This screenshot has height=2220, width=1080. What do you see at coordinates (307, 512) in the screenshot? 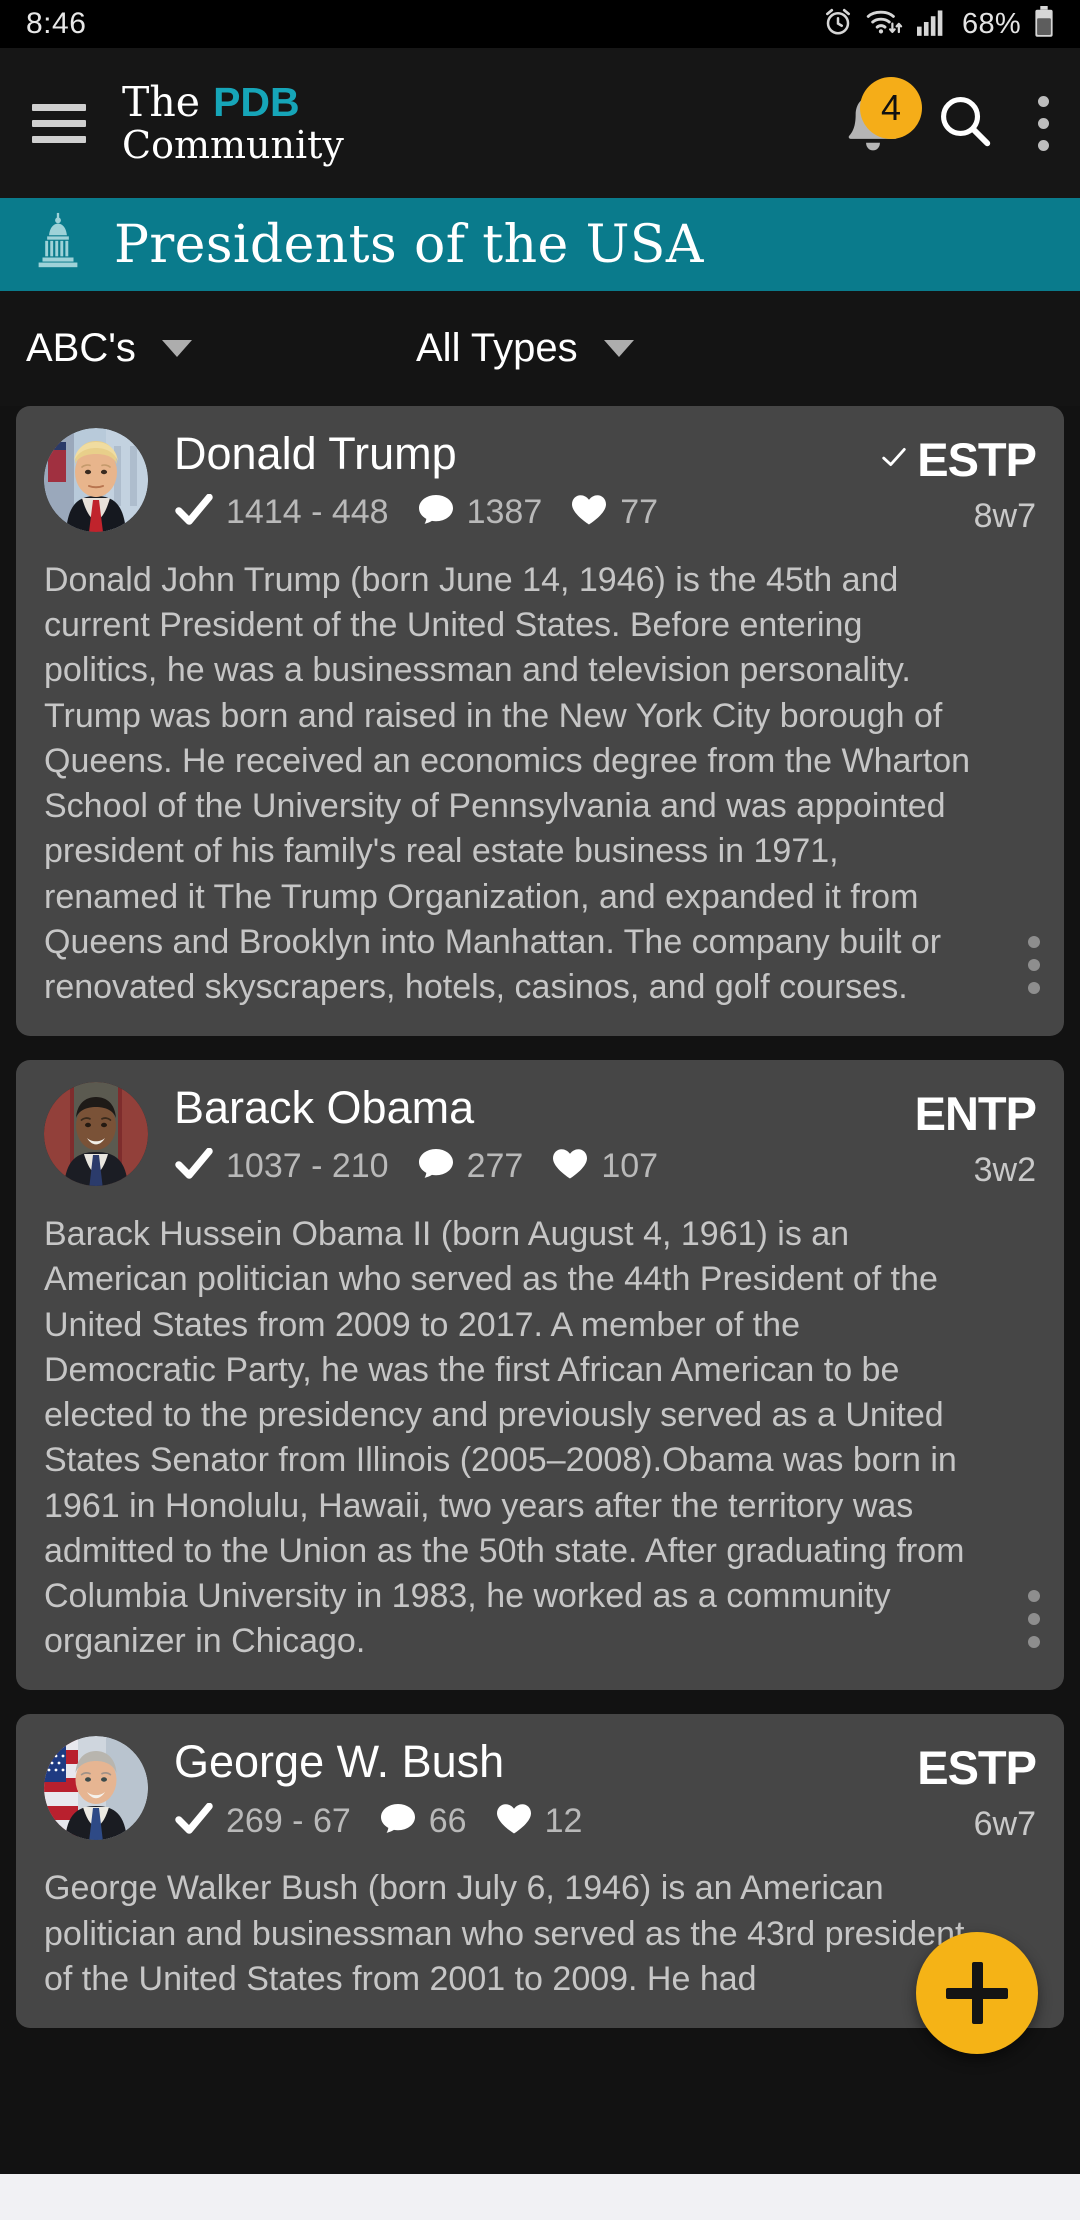
I see `vote-count: 1414 - 448` at bounding box center [307, 512].